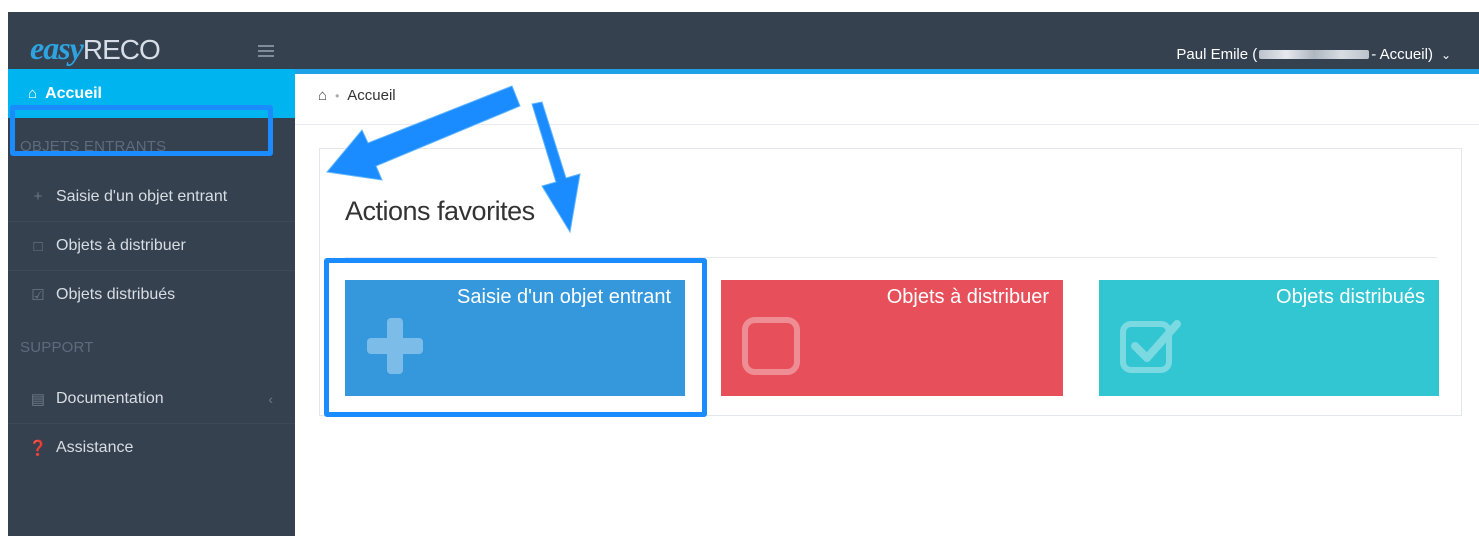  What do you see at coordinates (771, 346) in the screenshot?
I see `square-icon` at bounding box center [771, 346].